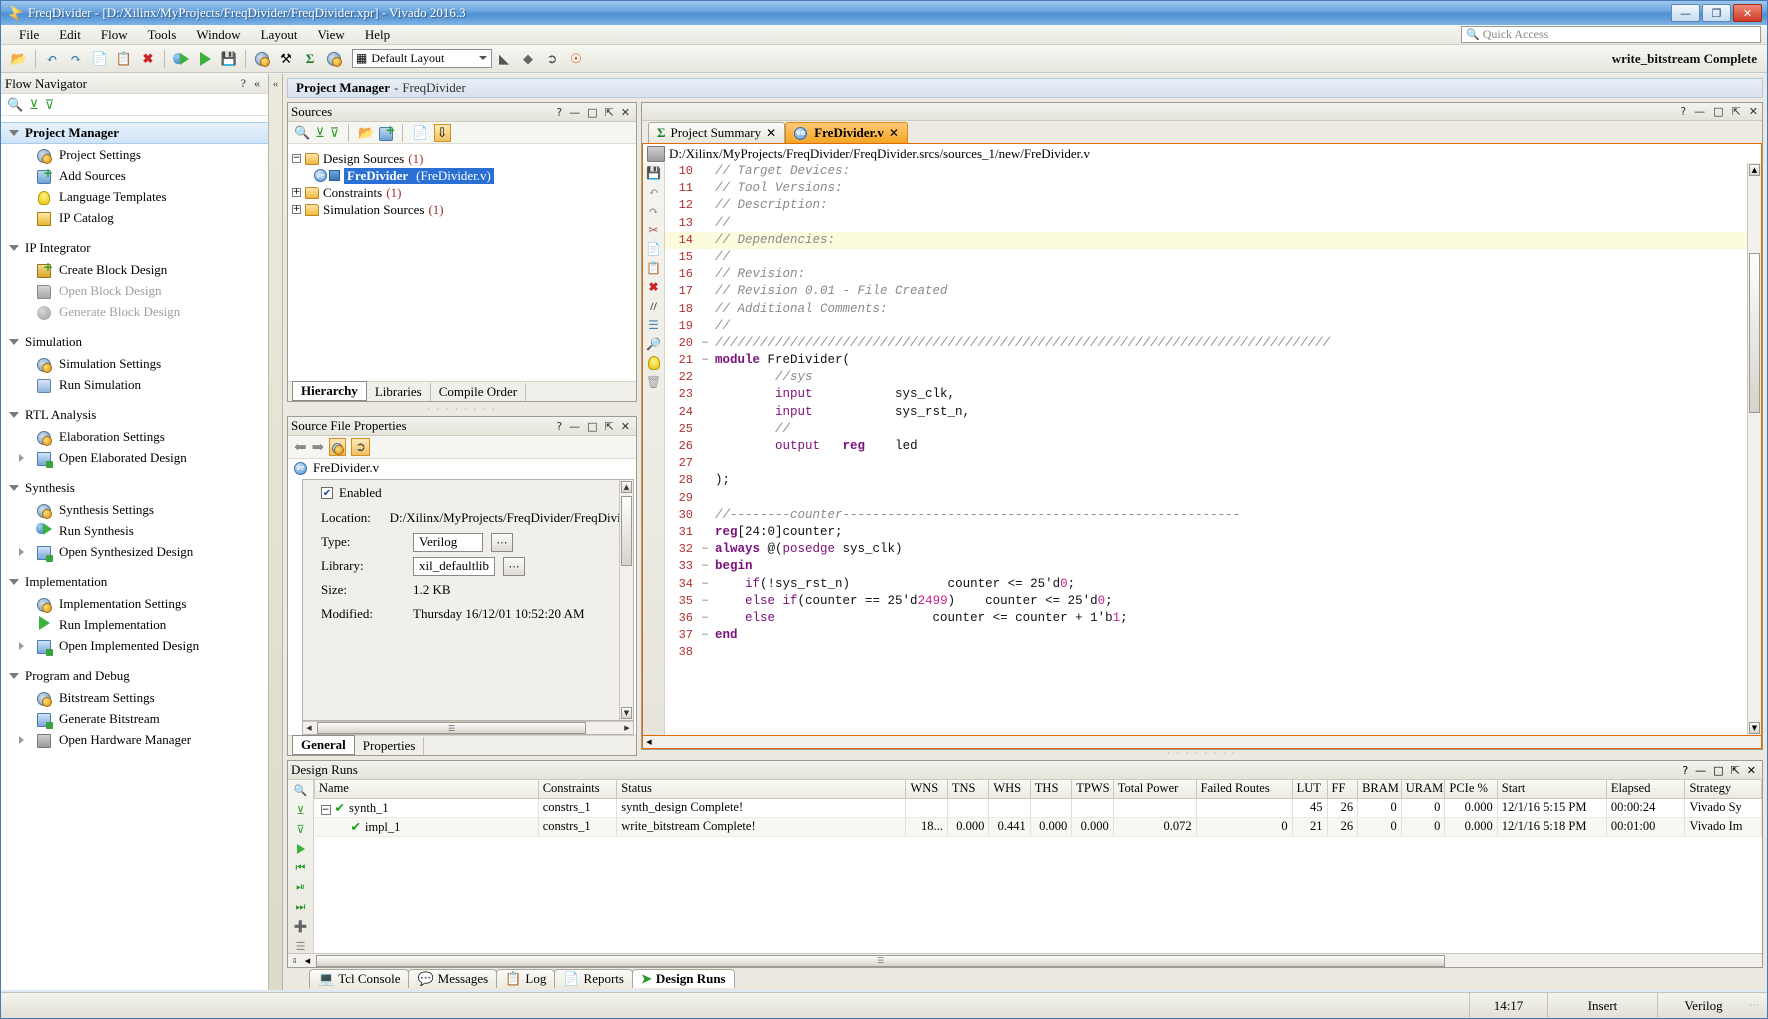 The image size is (1768, 1019). I want to click on col-ths: THS, so click(1051, 789).